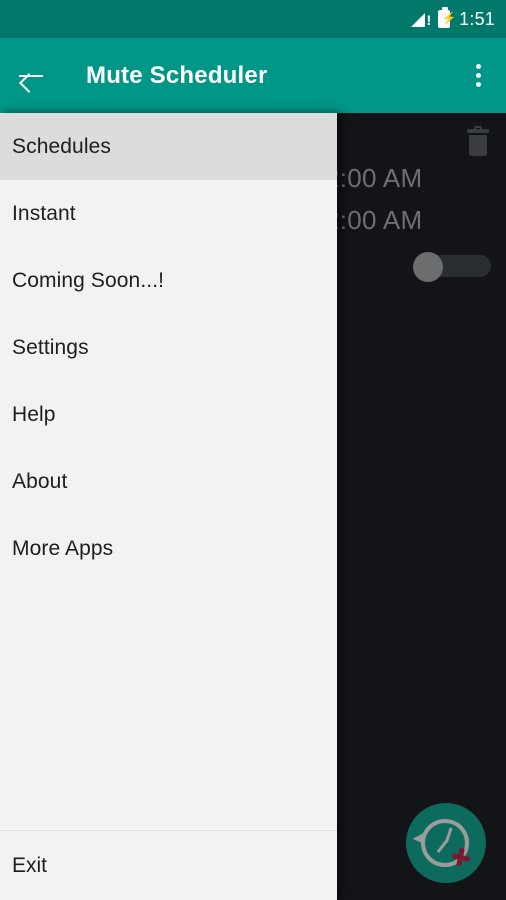  Describe the element at coordinates (168, 347) in the screenshot. I see `sidebar-item-settings: Settings` at that location.